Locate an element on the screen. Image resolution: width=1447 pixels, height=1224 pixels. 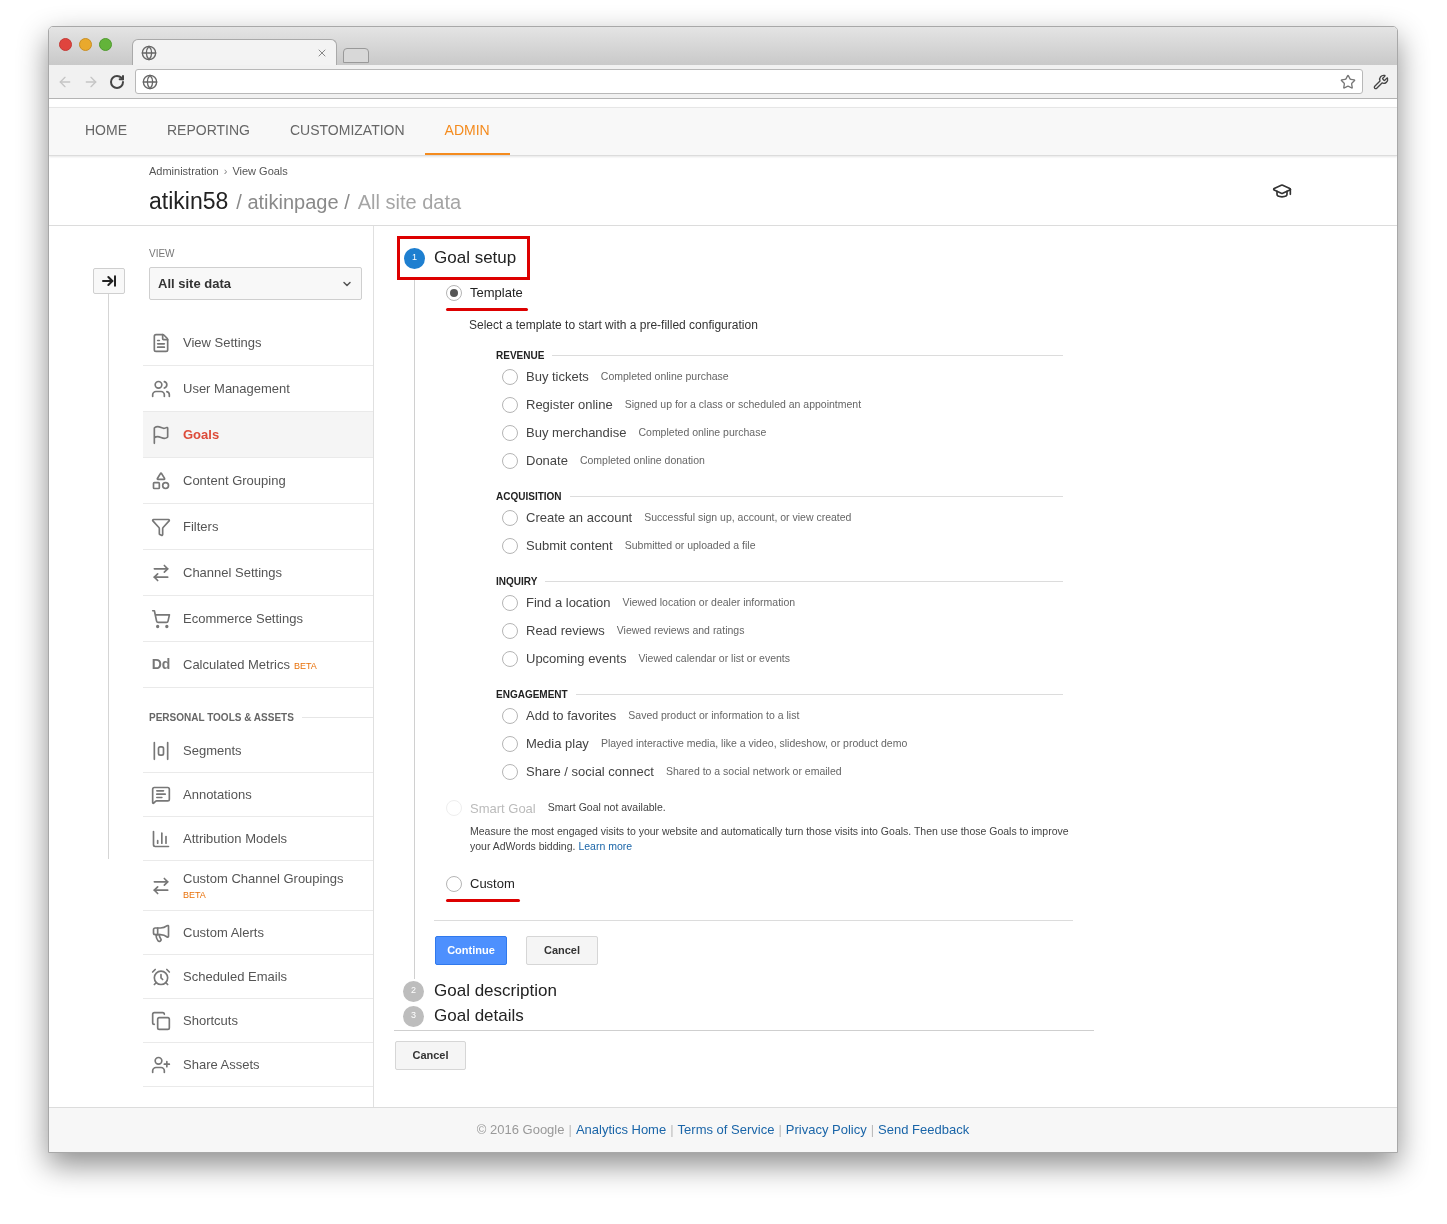
breadcrumb-link: Administration is located at coordinates (184, 171).